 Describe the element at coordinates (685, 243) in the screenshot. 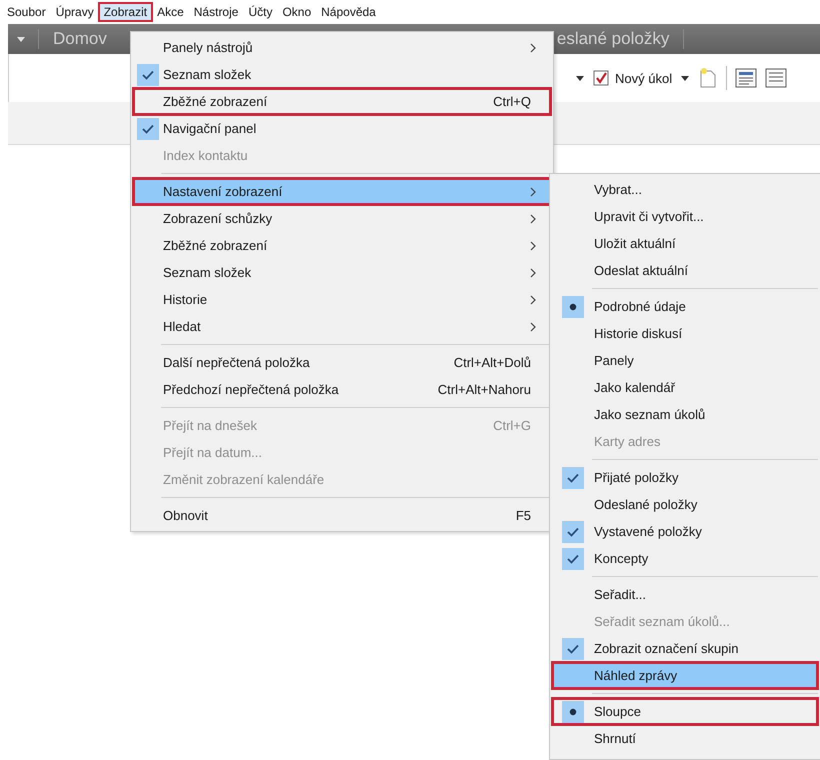

I see `menu-item: Uložit aktuální` at that location.